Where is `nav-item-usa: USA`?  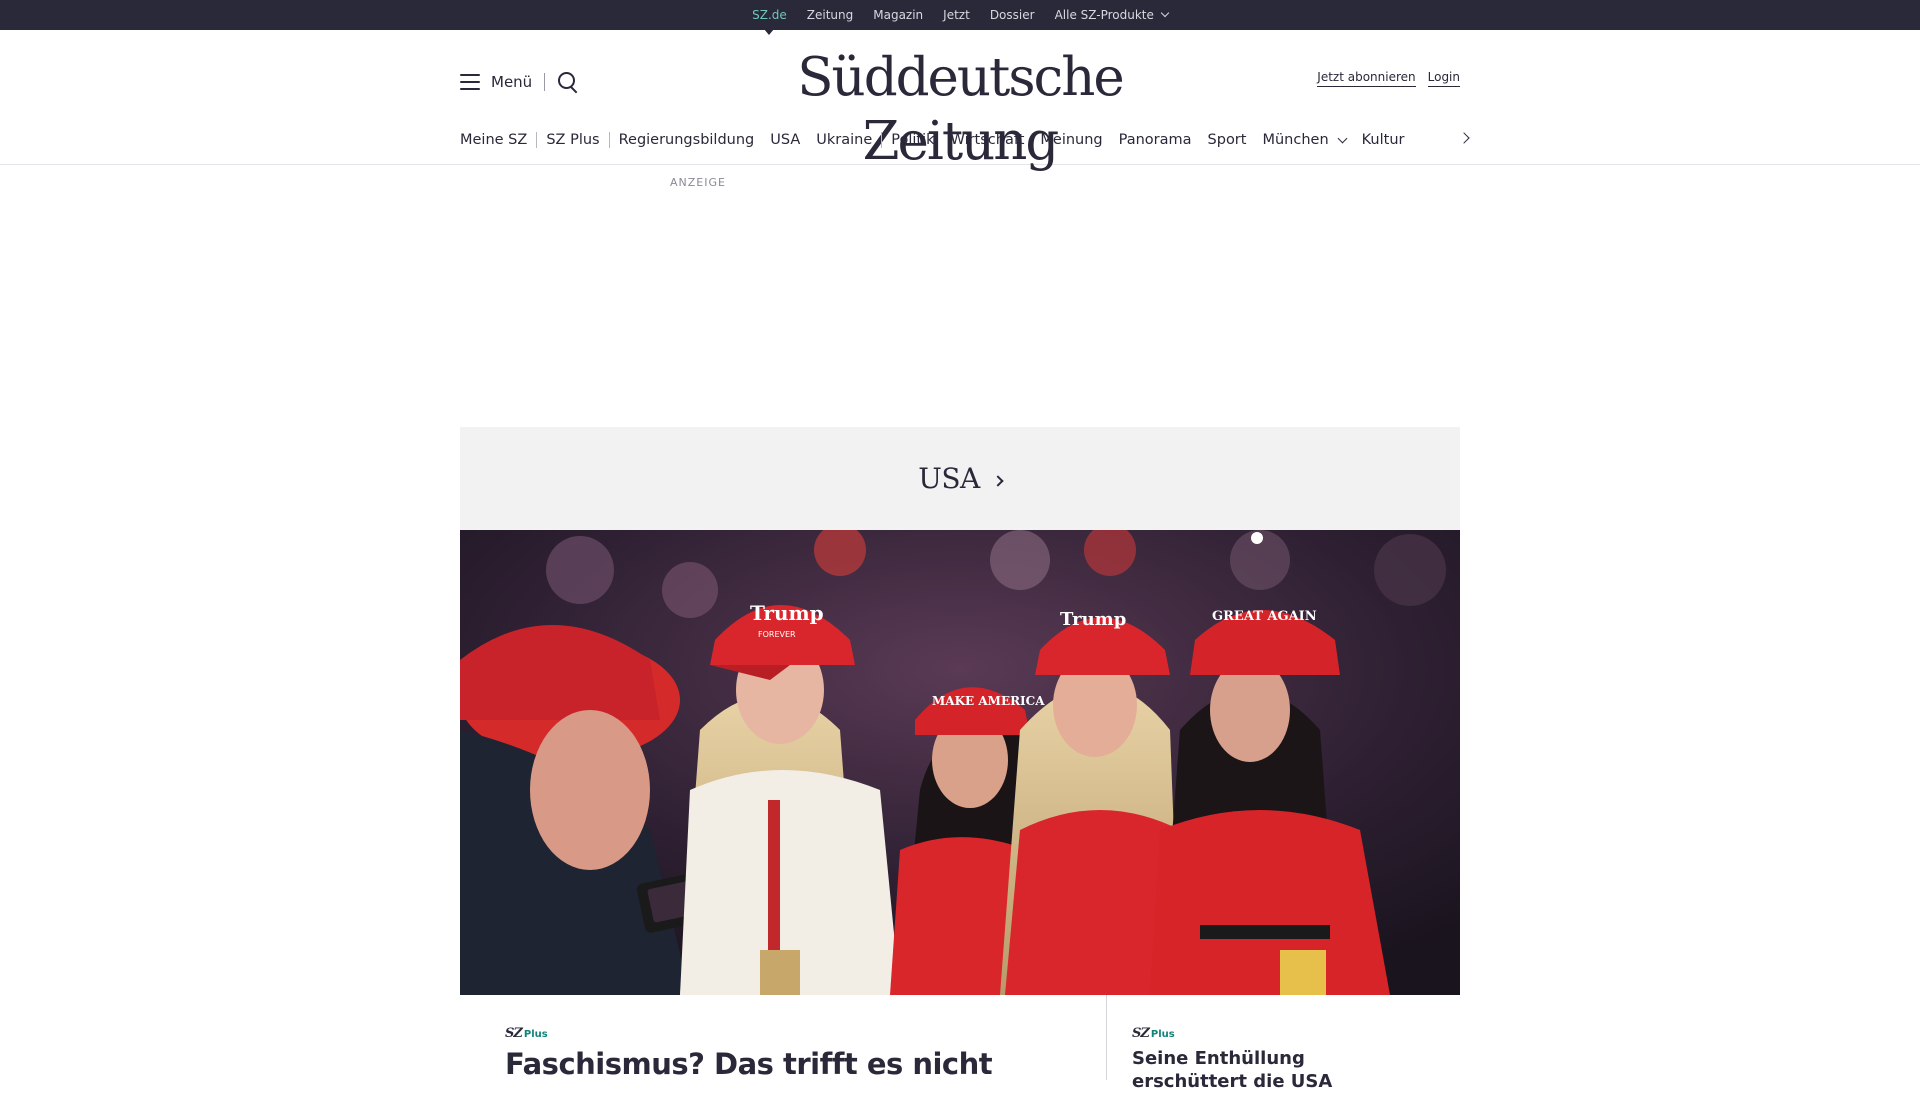 nav-item-usa: USA is located at coordinates (785, 140).